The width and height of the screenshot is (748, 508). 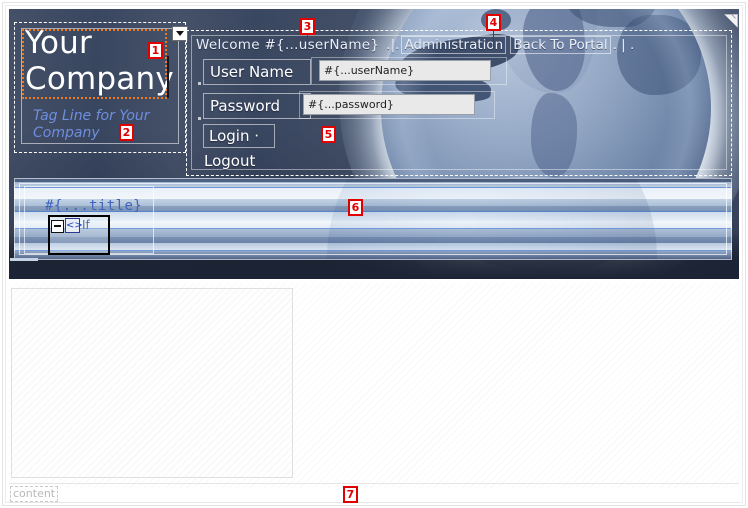 I want to click on annotation-marker-3: 3, so click(x=307, y=26).